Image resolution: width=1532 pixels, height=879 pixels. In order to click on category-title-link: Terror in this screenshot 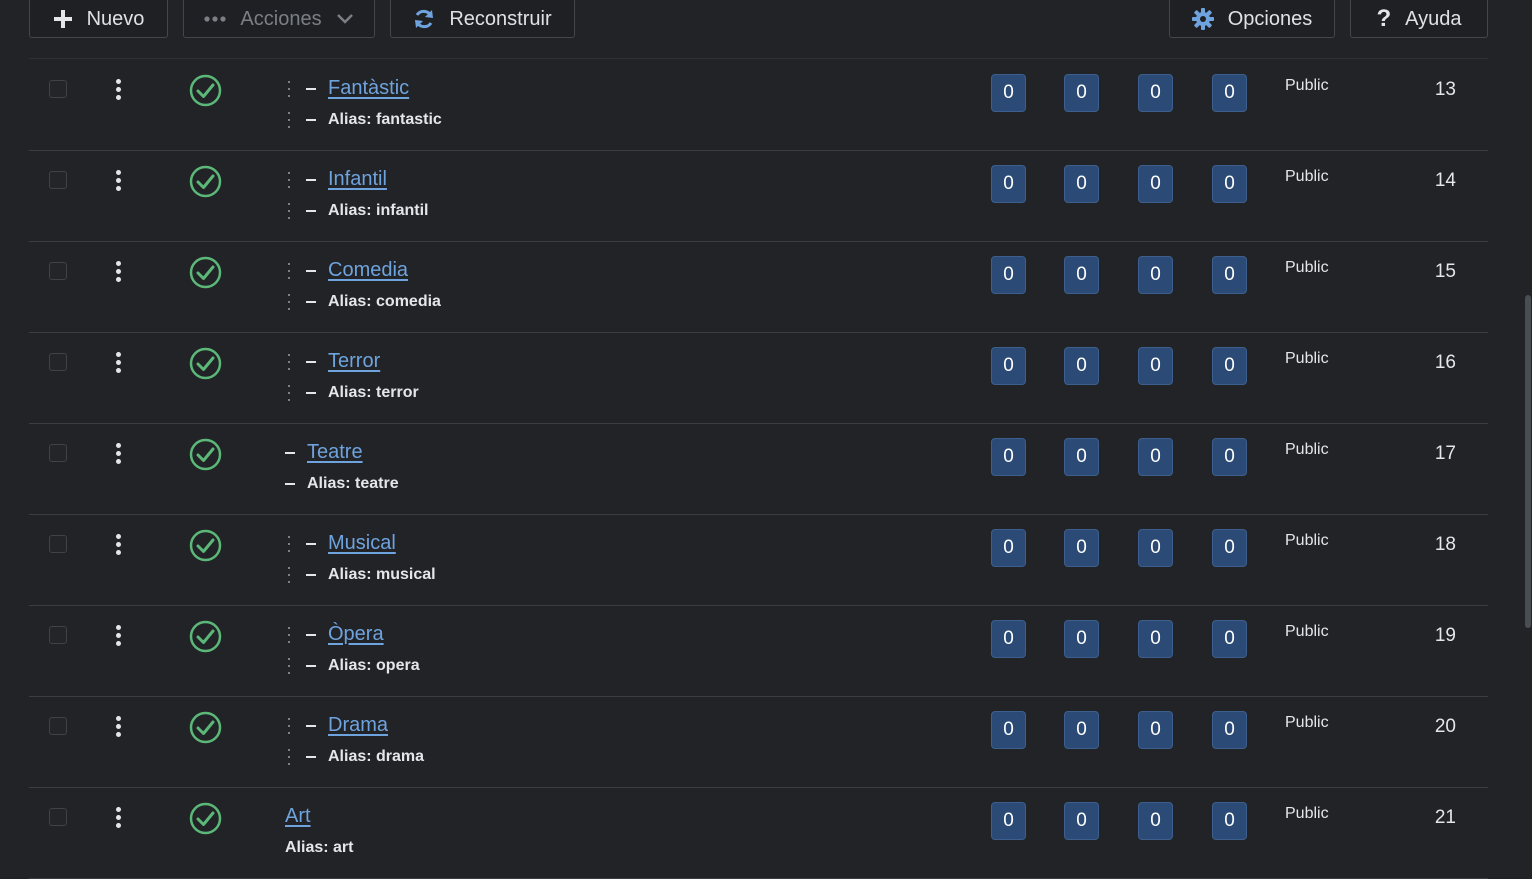, I will do `click(354, 361)`.